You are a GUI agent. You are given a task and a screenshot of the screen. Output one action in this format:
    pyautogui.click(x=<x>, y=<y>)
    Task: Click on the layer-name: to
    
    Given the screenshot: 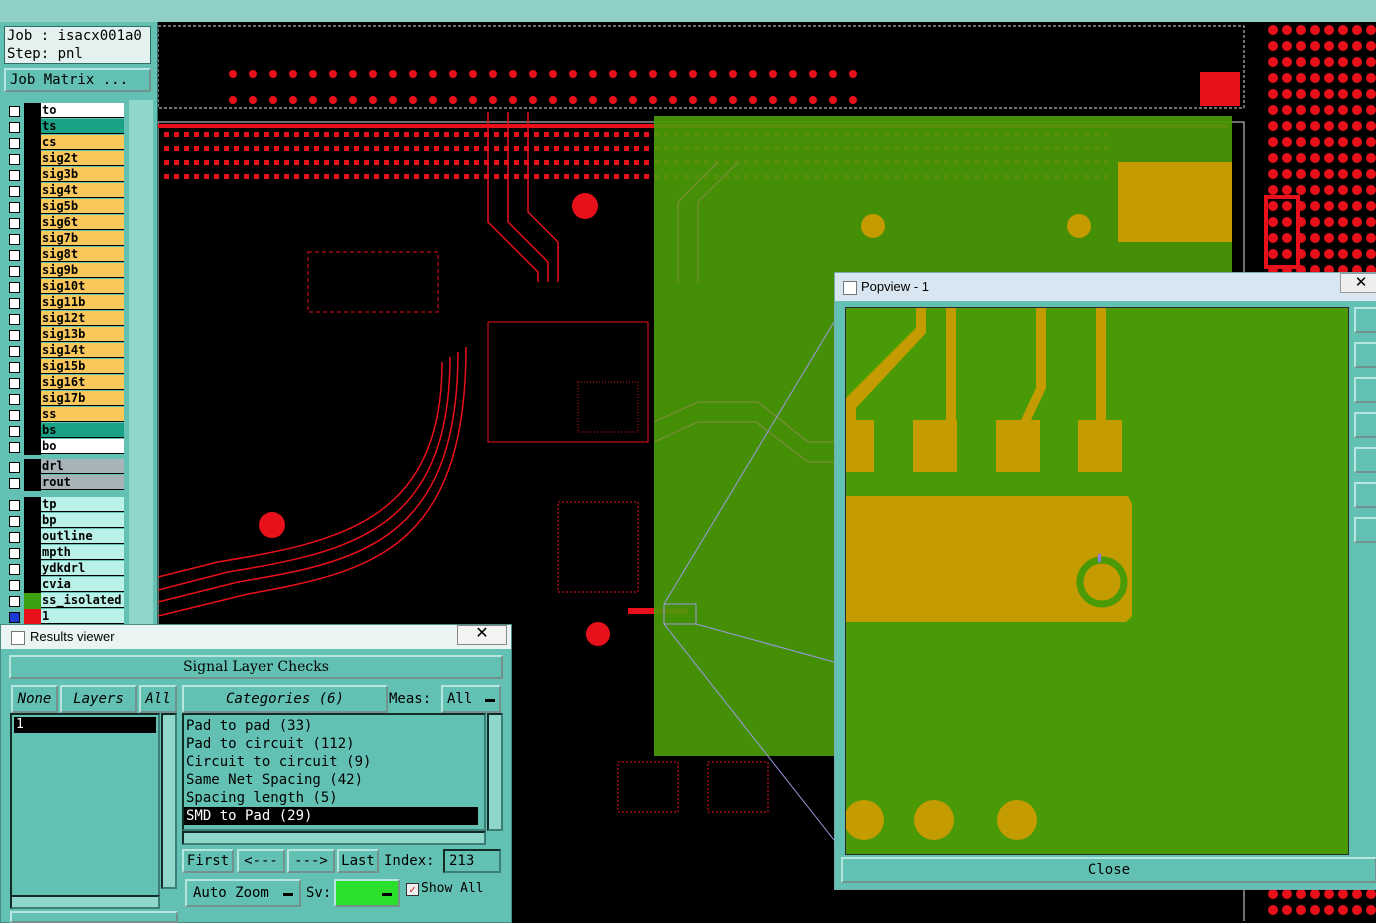 What is the action you would take?
    pyautogui.click(x=82, y=110)
    